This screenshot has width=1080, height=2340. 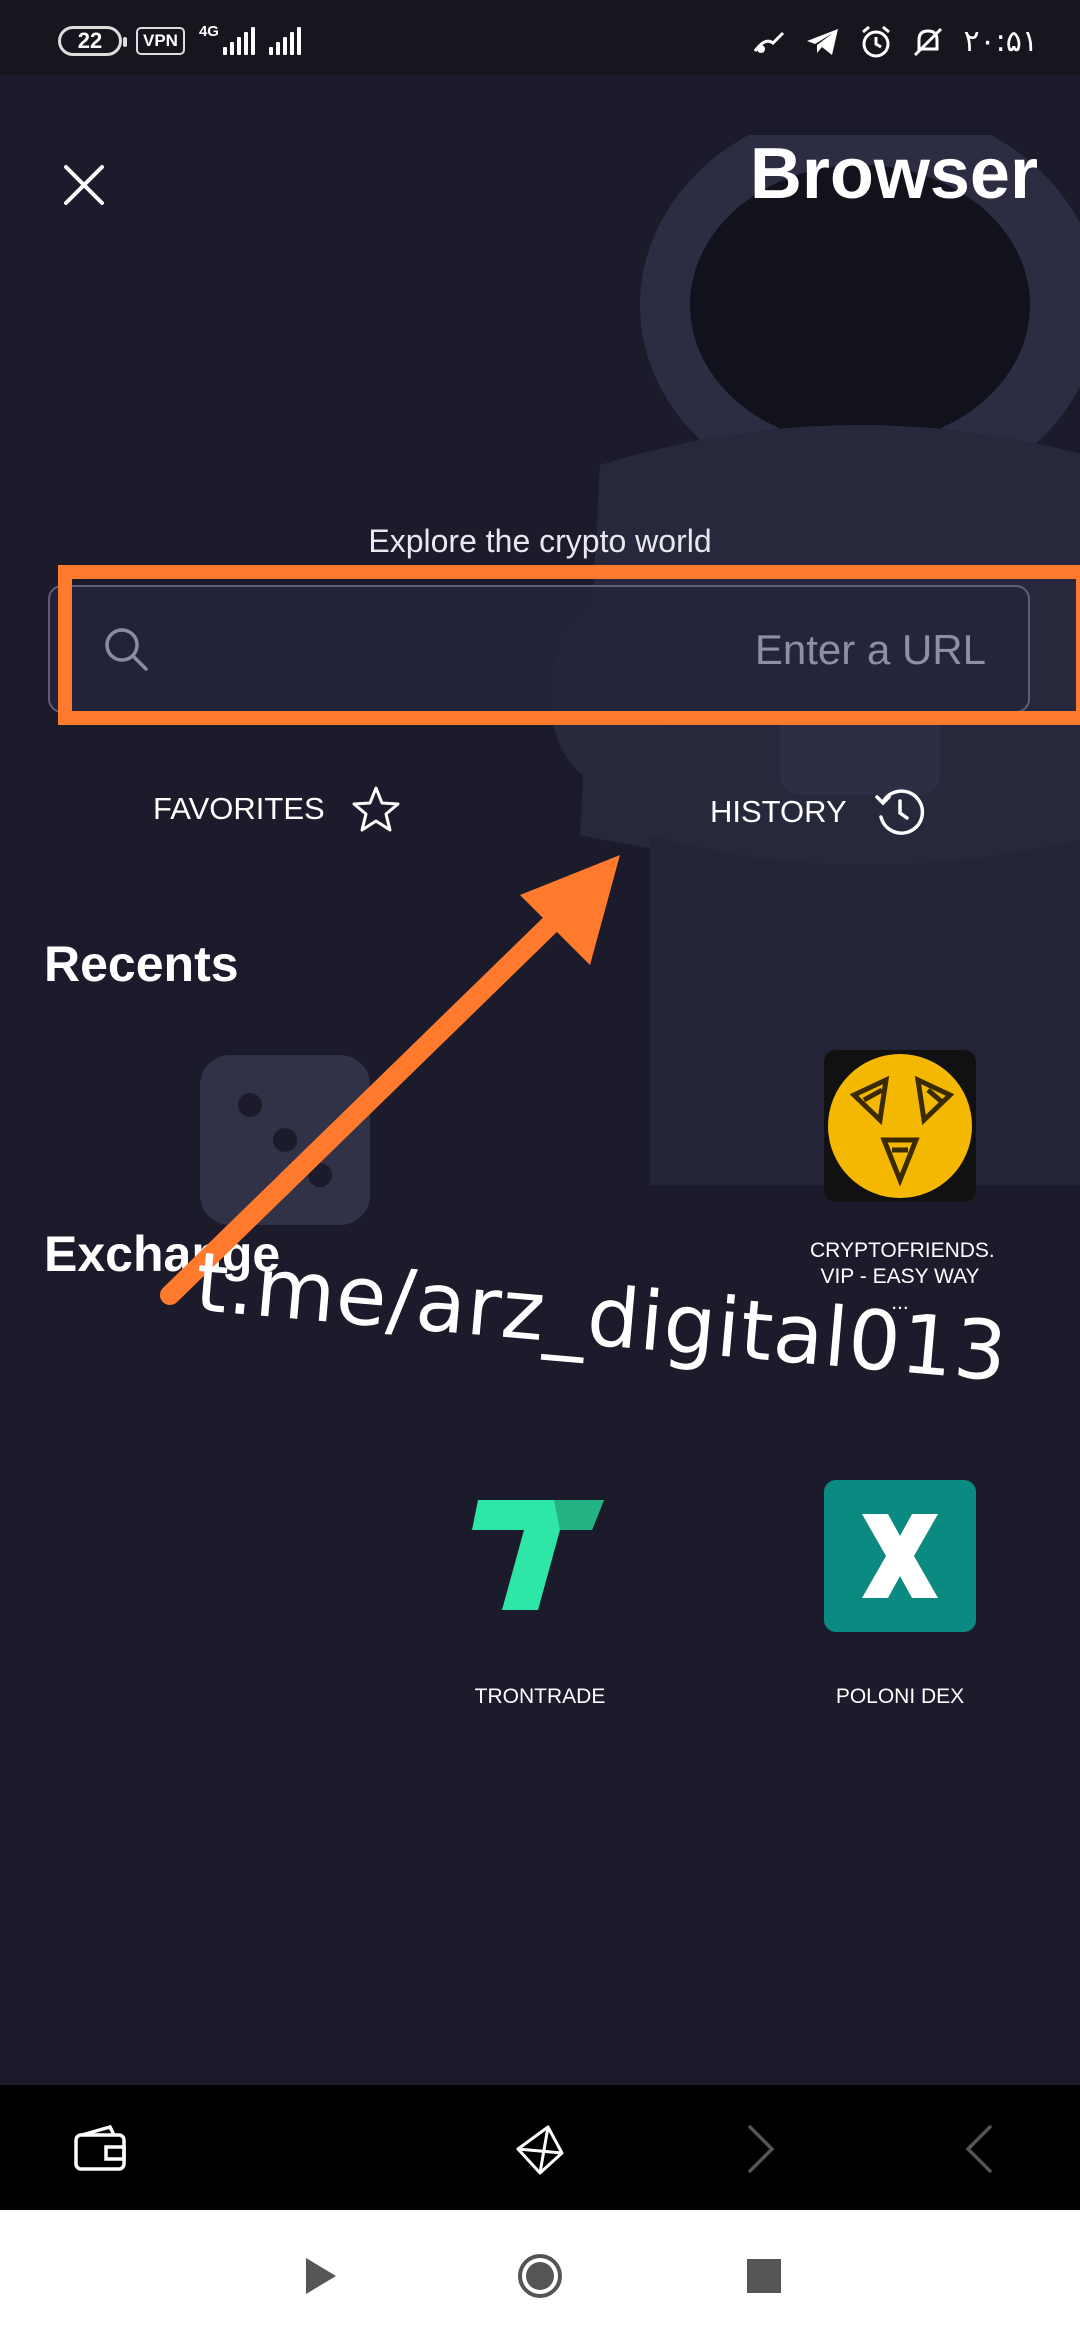 What do you see at coordinates (239, 808) in the screenshot?
I see `favorites-label: FAVORITES` at bounding box center [239, 808].